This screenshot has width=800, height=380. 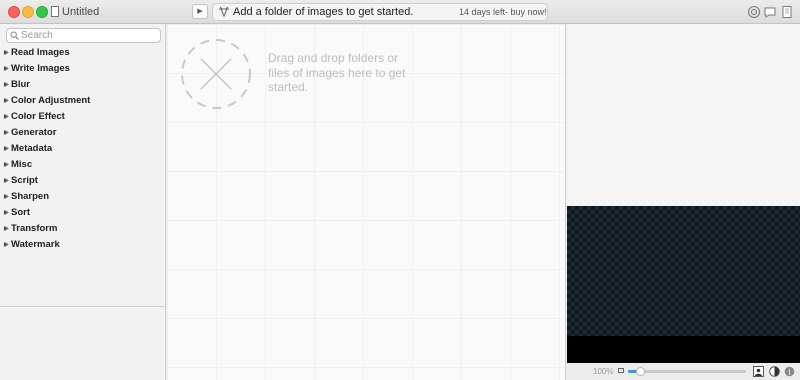 I want to click on sidebar-item-label: Color Effect, so click(x=38, y=116).